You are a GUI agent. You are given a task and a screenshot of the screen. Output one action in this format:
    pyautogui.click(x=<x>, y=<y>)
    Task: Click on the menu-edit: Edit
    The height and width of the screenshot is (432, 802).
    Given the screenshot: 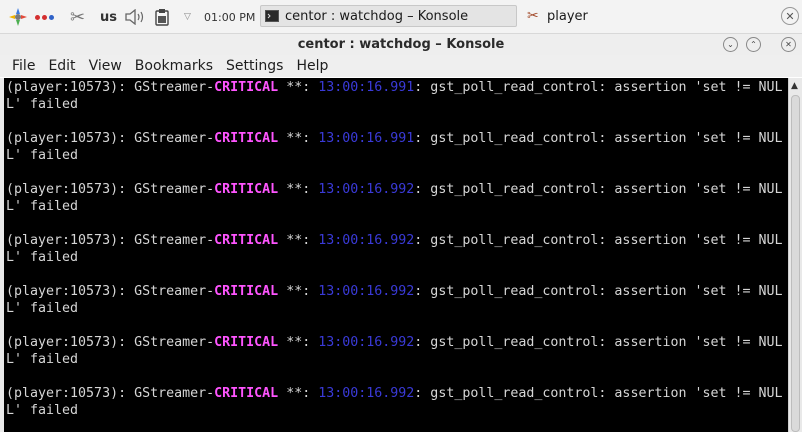 What is the action you would take?
    pyautogui.click(x=61, y=66)
    